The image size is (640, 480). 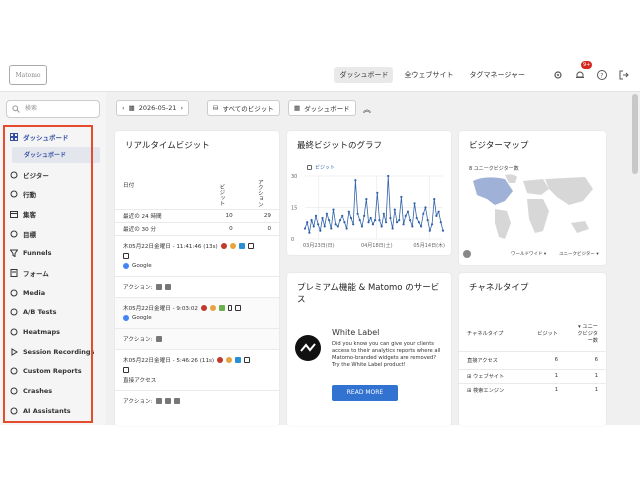 What do you see at coordinates (52, 175) in the screenshot?
I see `sidebar-item-1: ビジター` at bounding box center [52, 175].